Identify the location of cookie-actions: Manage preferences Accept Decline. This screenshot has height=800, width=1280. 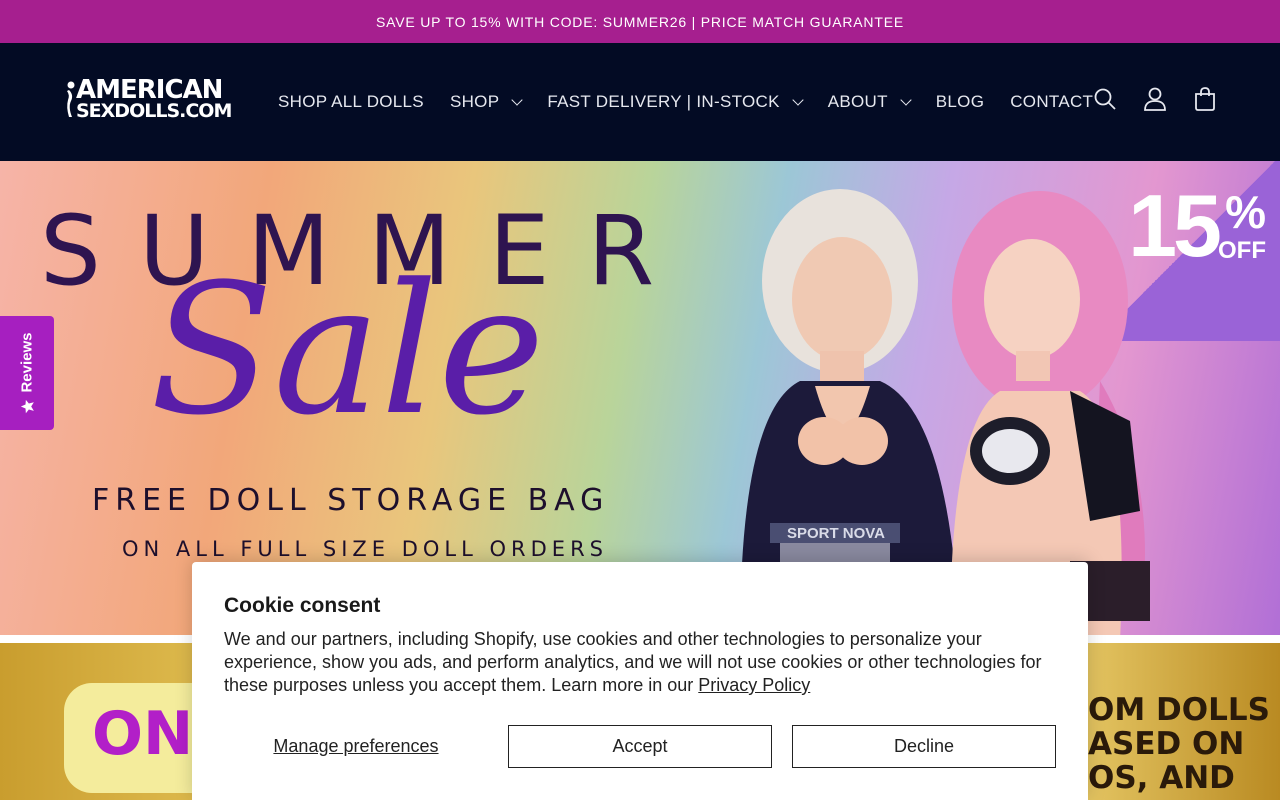
(640, 746).